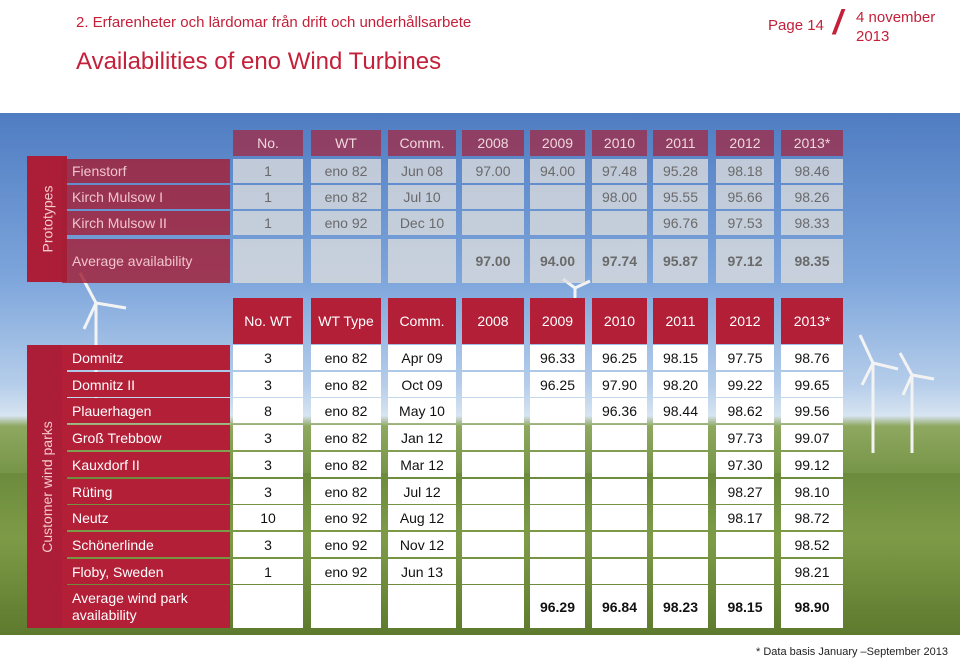 This screenshot has height=662, width=960. Describe the element at coordinates (557, 321) in the screenshot. I see `customer-header-cell: 2009` at that location.